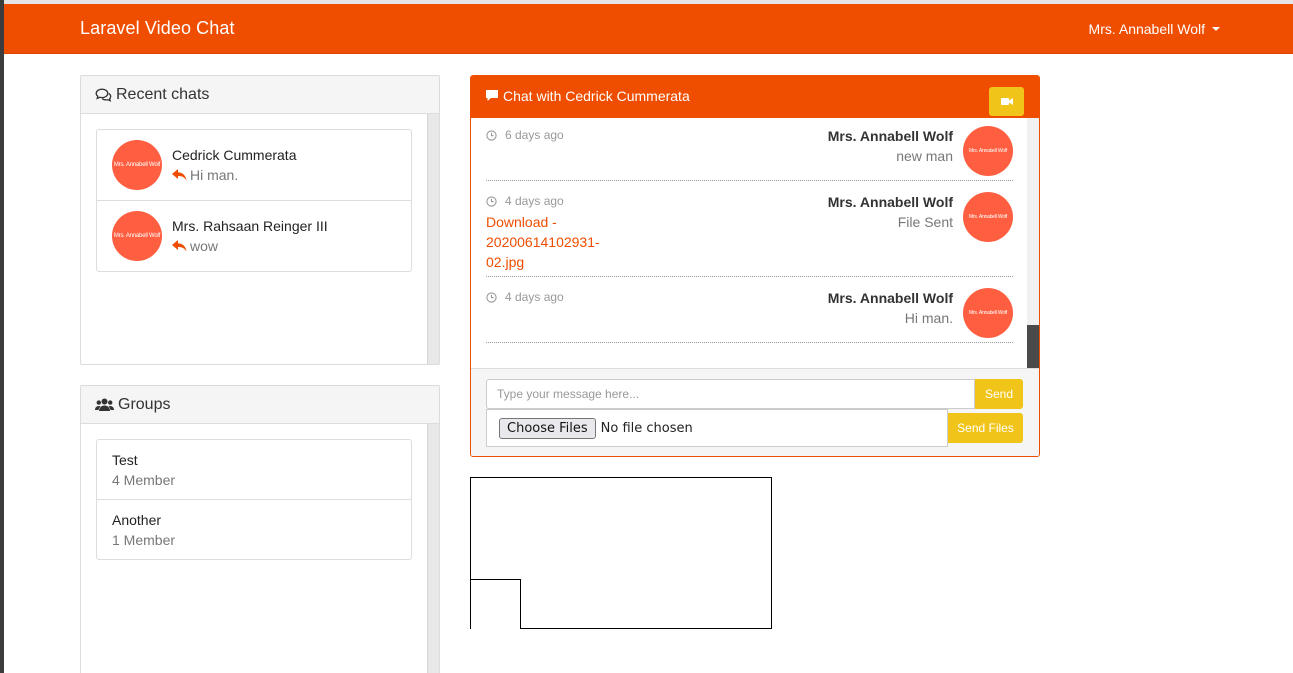 This screenshot has width=1293, height=673. I want to click on groups-body: Test 4 Member Another 1 Member, so click(260, 548).